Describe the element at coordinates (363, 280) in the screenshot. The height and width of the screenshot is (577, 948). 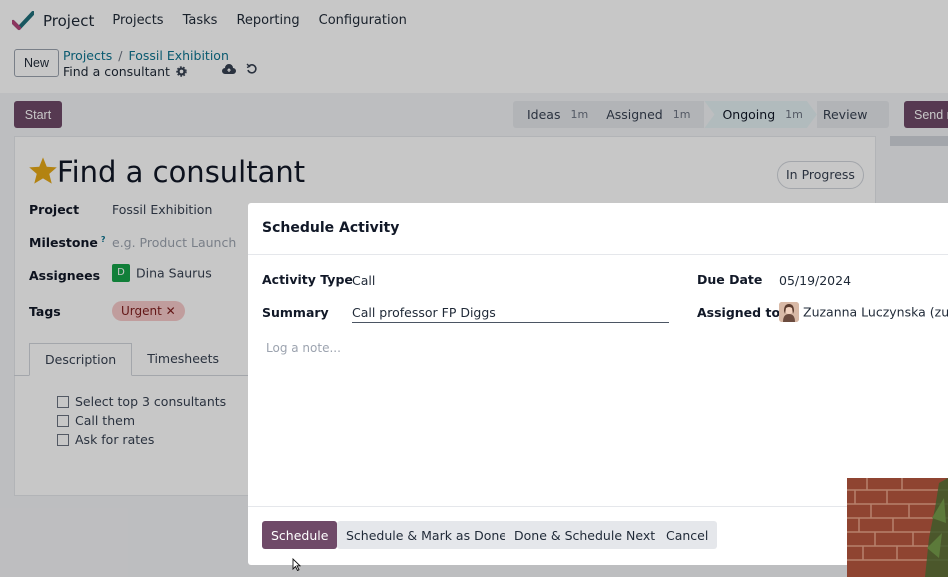
I see `activity-type-field: Call` at that location.